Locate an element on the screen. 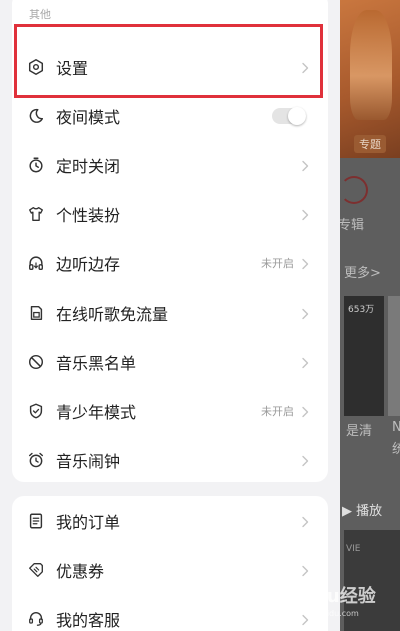 The image size is (400, 631). menu-item-customer-service: 我的客服 is located at coordinates (170, 613).